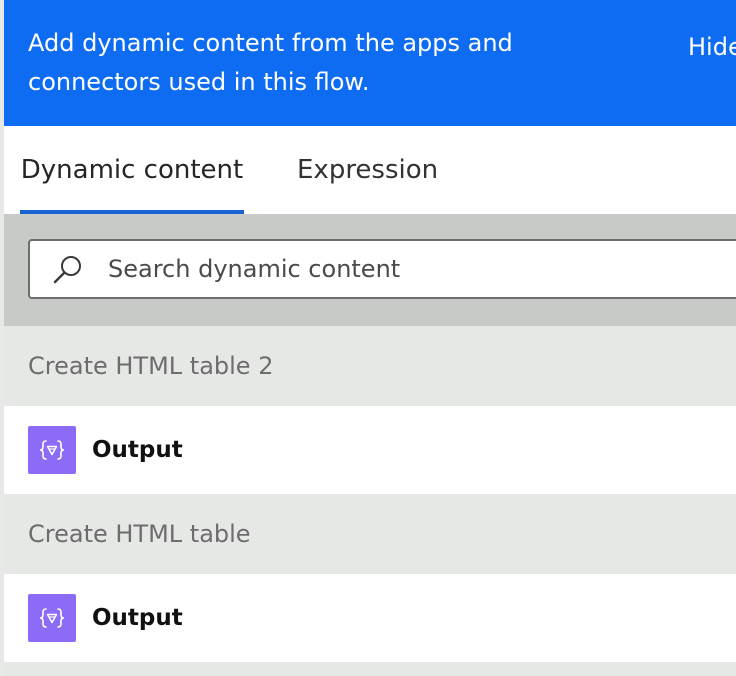 This screenshot has width=736, height=676. Describe the element at coordinates (151, 366) in the screenshot. I see `section-title: Create HTML table 2` at that location.